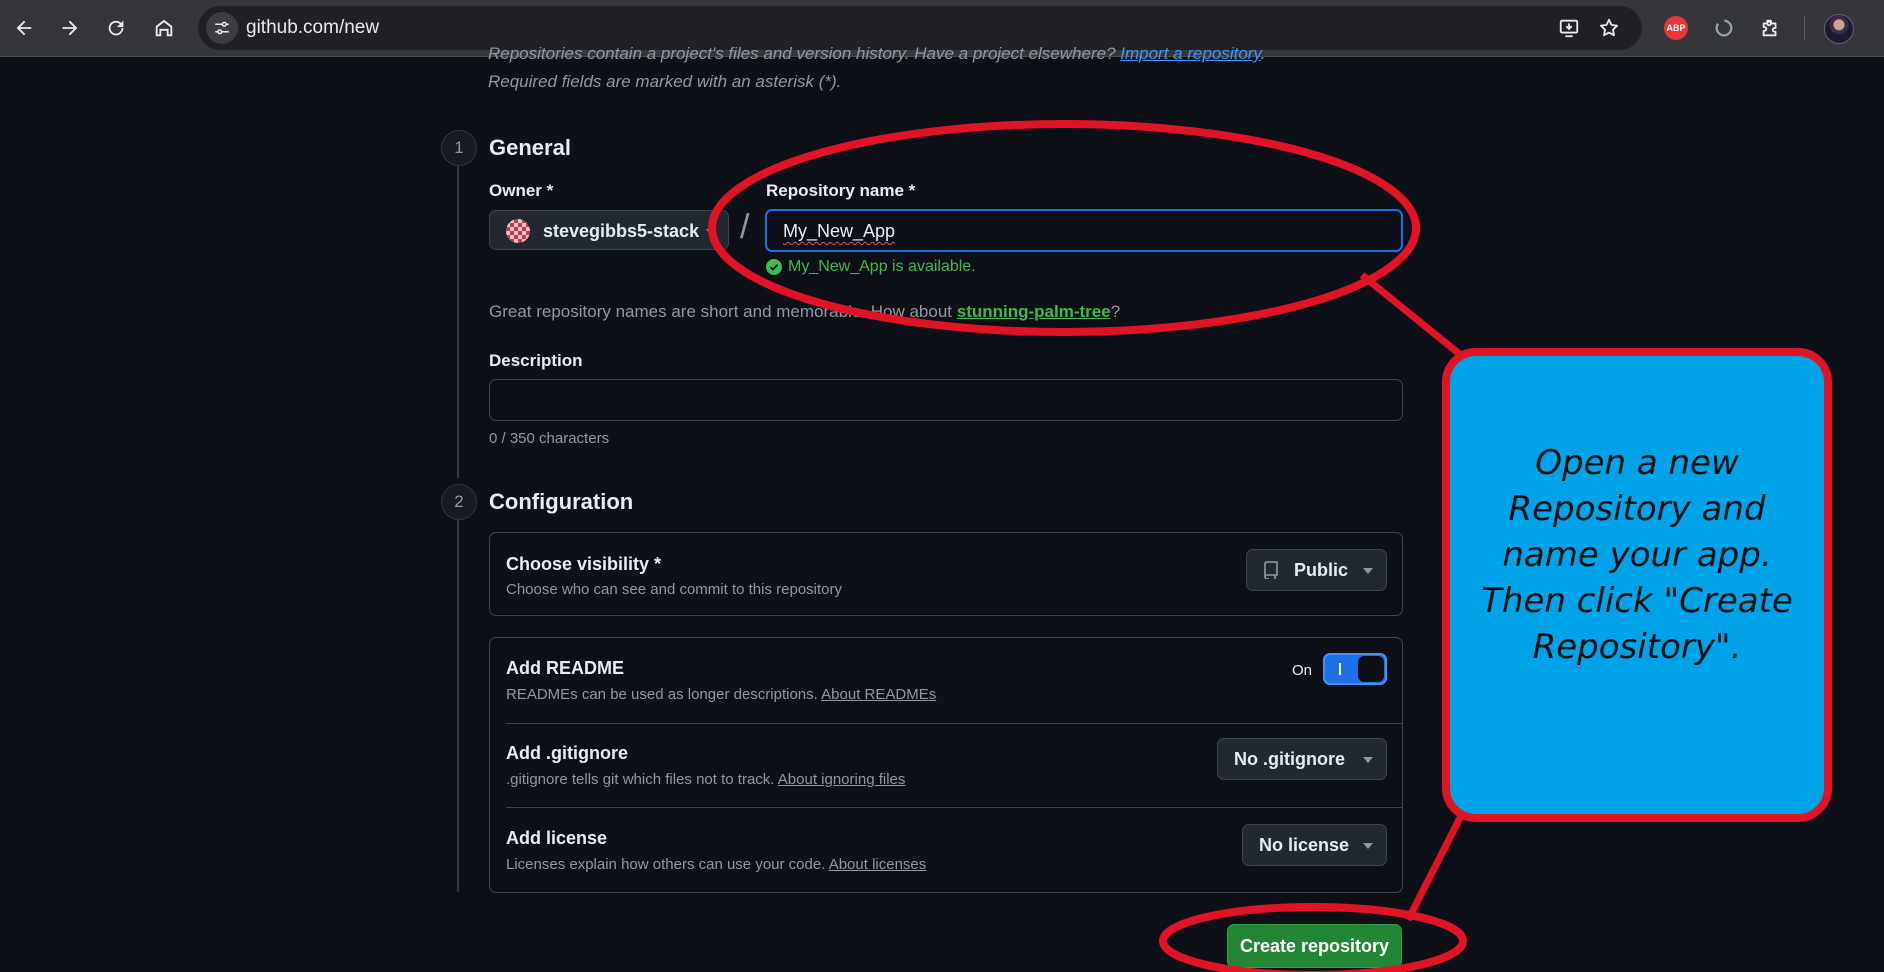  Describe the element at coordinates (841, 190) in the screenshot. I see `repository-name-label: Repository name *` at that location.